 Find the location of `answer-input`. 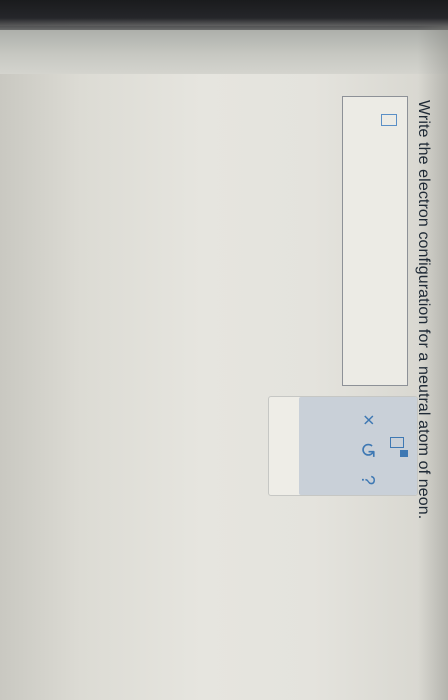

answer-input is located at coordinates (375, 241).